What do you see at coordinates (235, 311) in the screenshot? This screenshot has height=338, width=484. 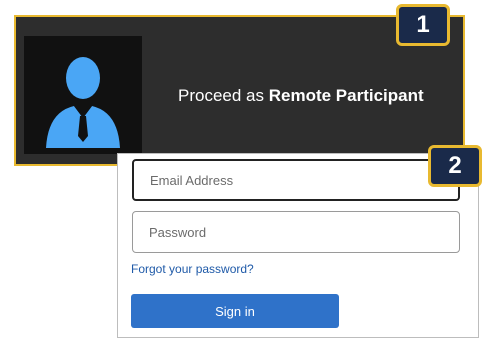 I see `sign-in-button: Sign in` at bounding box center [235, 311].